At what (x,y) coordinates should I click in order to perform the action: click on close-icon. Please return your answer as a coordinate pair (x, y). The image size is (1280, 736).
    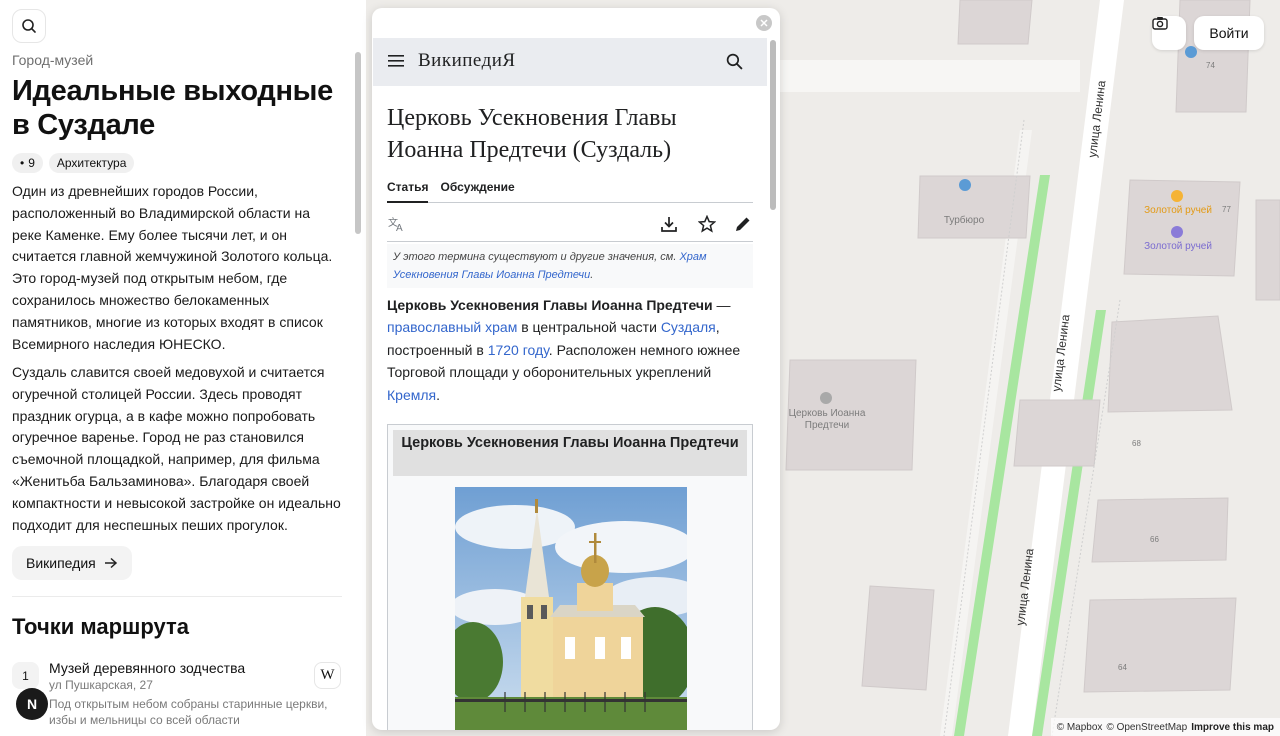
    Looking at the image, I should click on (764, 23).